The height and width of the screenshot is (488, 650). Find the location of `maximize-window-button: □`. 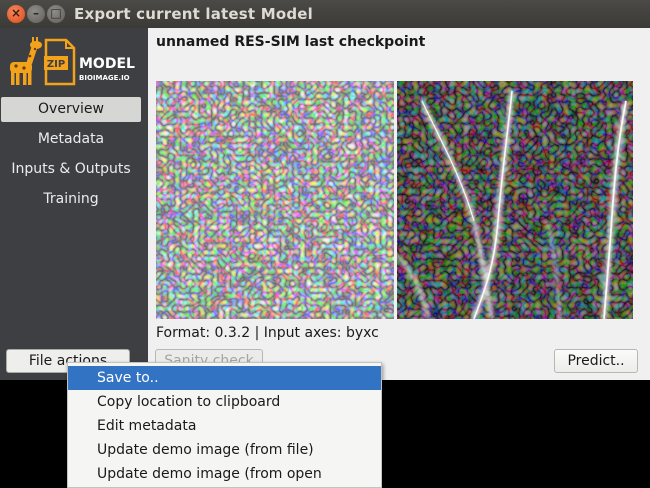

maximize-window-button: □ is located at coordinates (56, 14).